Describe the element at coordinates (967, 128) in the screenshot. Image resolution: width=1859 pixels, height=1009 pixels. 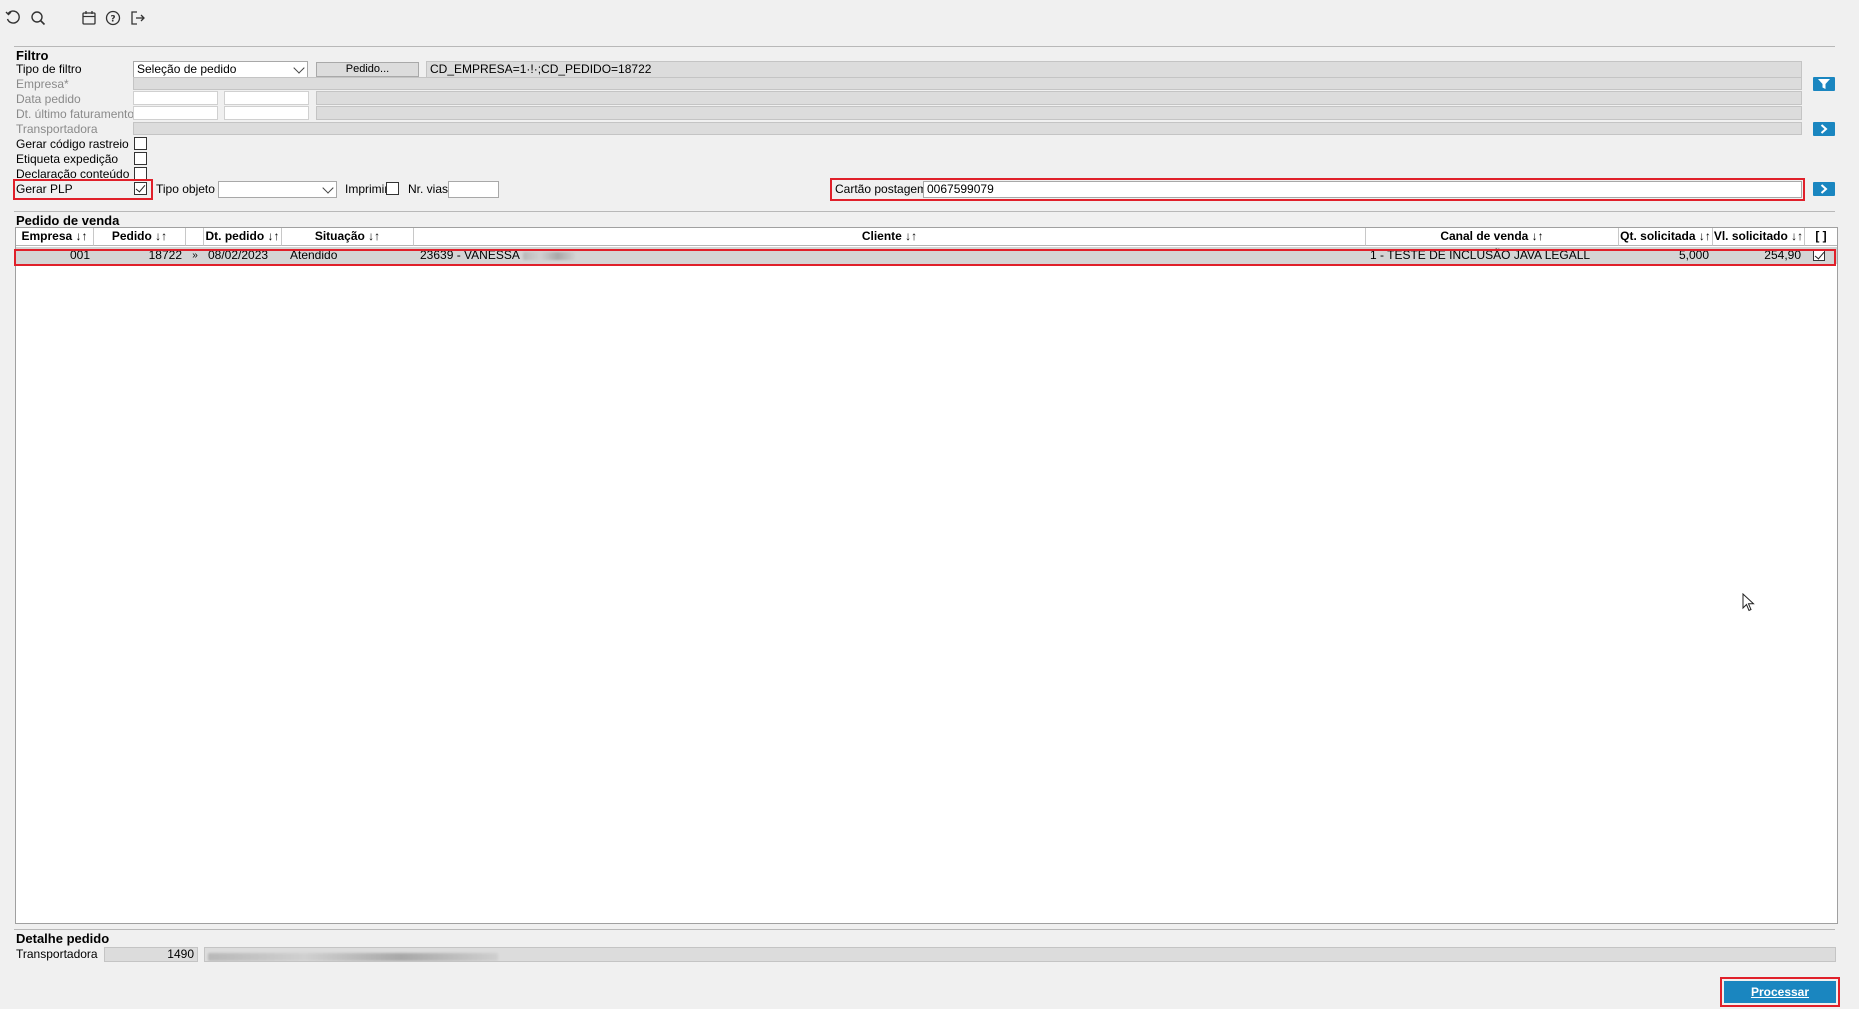
I see `transportadora-filter-field` at that location.